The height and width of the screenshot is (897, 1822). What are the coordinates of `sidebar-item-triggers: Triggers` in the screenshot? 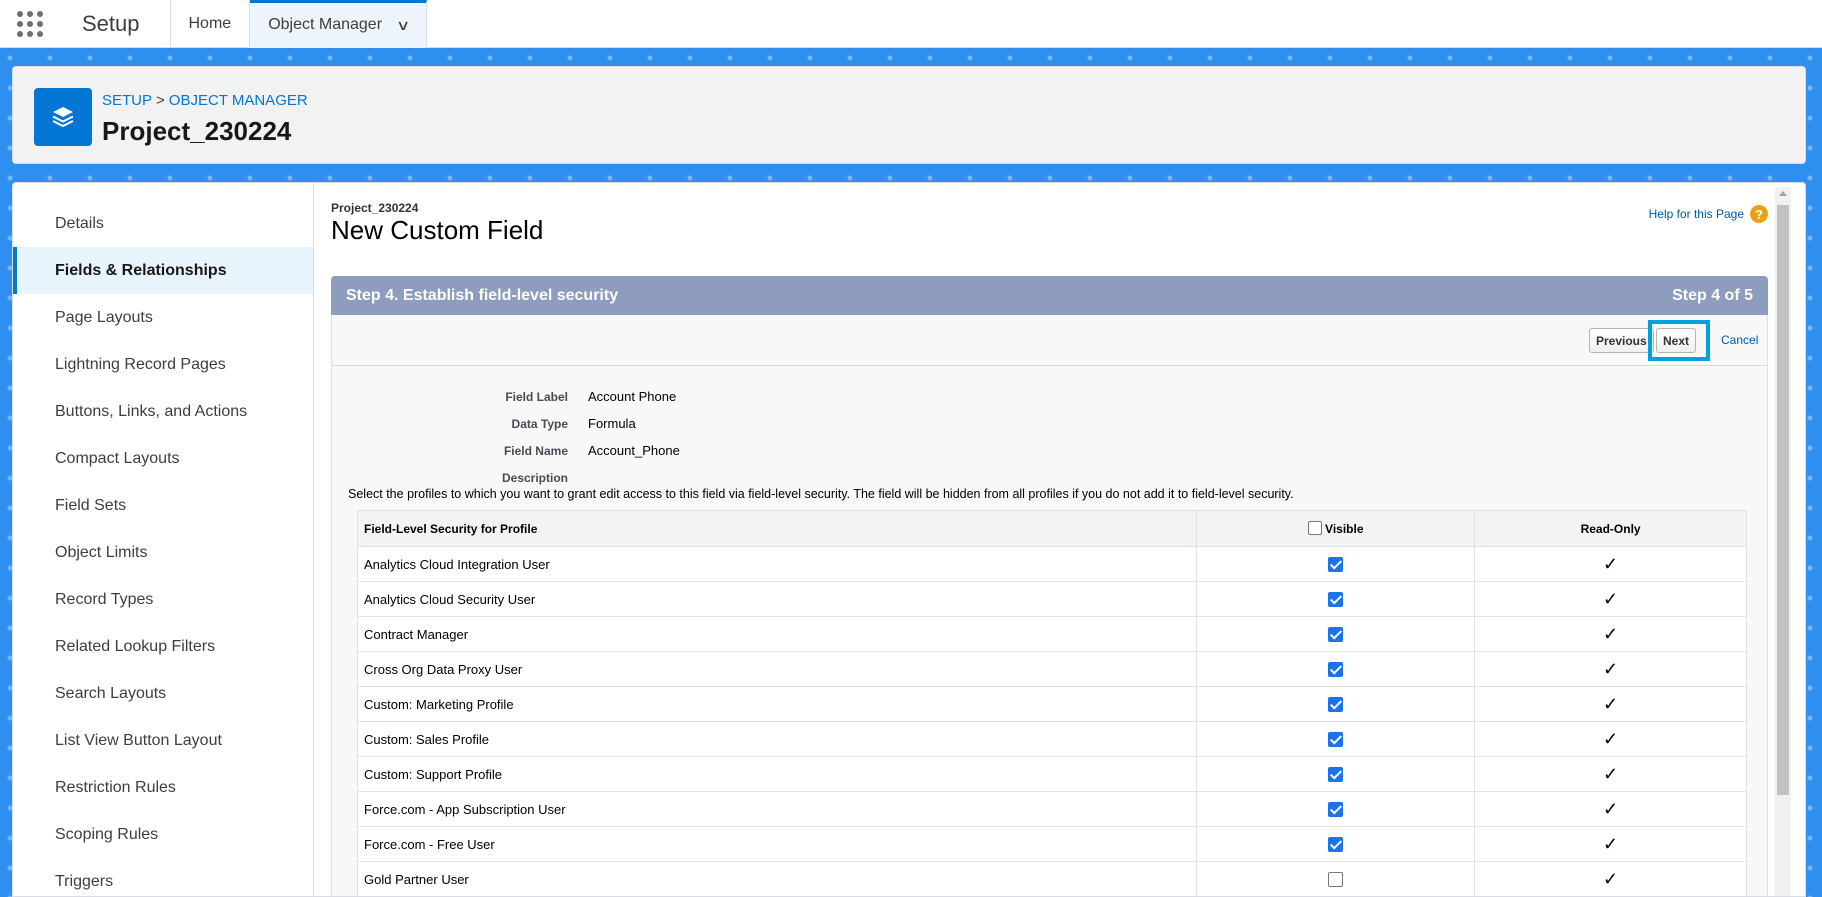 It's located at (163, 877).